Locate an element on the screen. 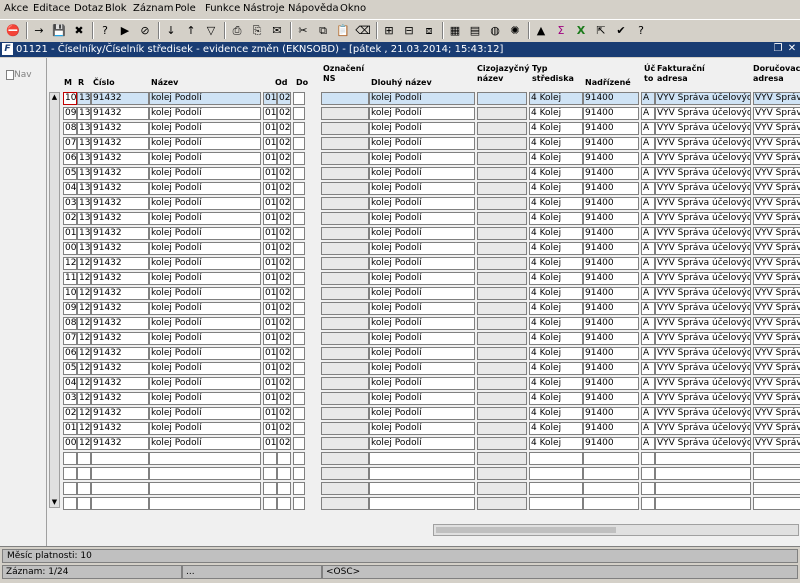  menu-item: Nástroje is located at coordinates (264, 8).